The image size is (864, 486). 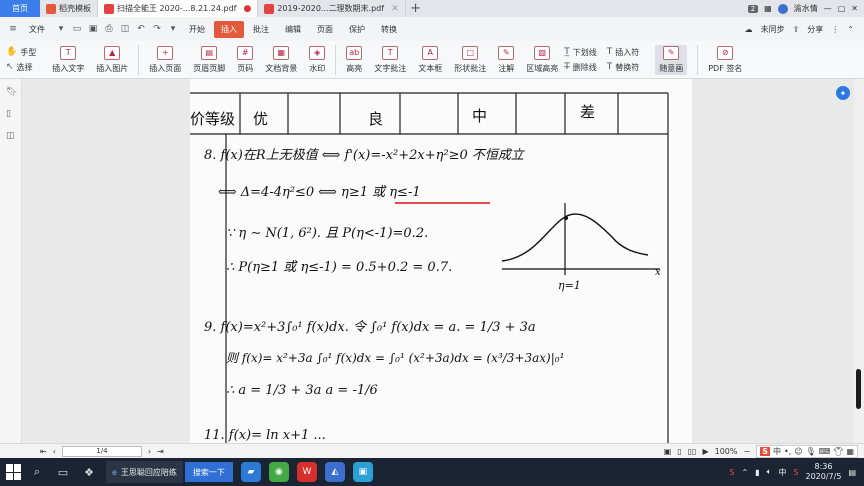 What do you see at coordinates (325, 29) in the screenshot?
I see `menu-page: 页面` at bounding box center [325, 29].